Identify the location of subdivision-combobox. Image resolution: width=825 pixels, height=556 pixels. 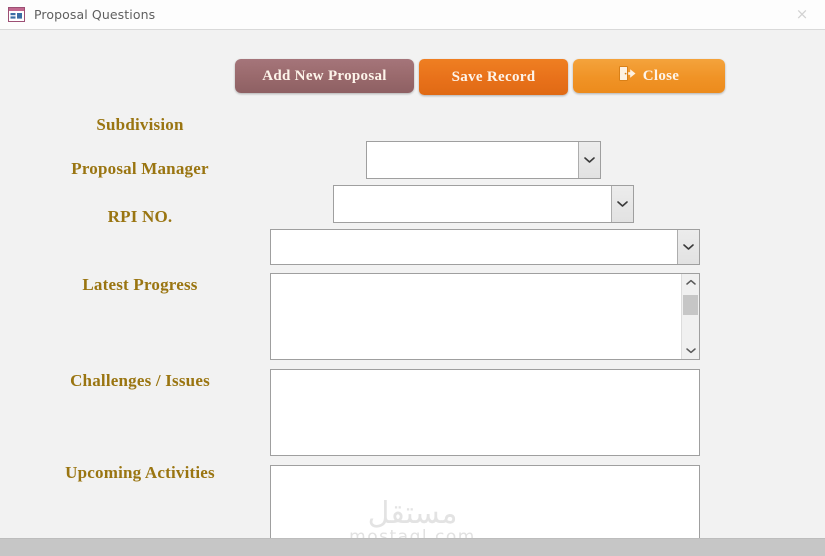
(483, 160).